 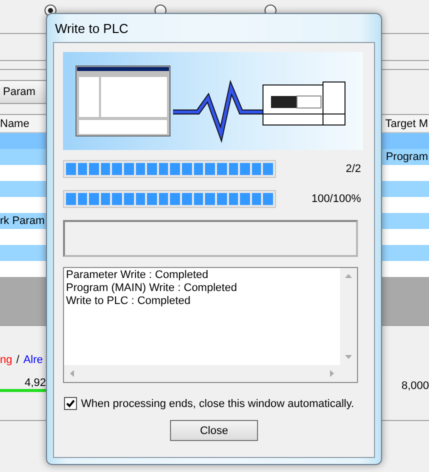 I want to click on scroll-down-icon, so click(x=348, y=357).